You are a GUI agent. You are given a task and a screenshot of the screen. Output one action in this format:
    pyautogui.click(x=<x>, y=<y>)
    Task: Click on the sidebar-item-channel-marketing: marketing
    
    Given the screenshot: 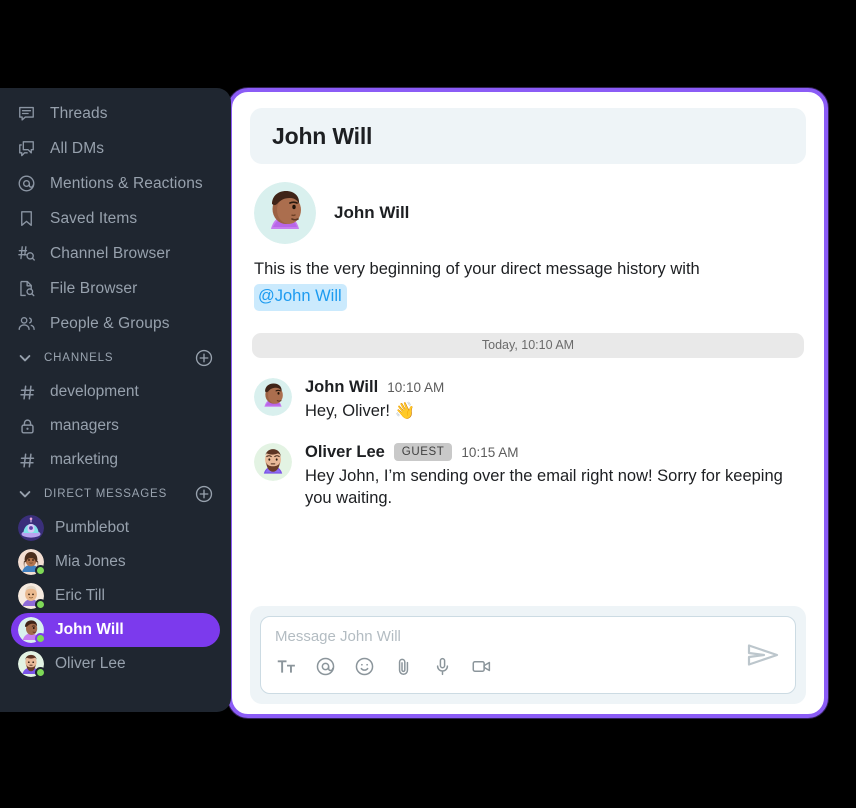 What is the action you would take?
    pyautogui.click(x=115, y=460)
    